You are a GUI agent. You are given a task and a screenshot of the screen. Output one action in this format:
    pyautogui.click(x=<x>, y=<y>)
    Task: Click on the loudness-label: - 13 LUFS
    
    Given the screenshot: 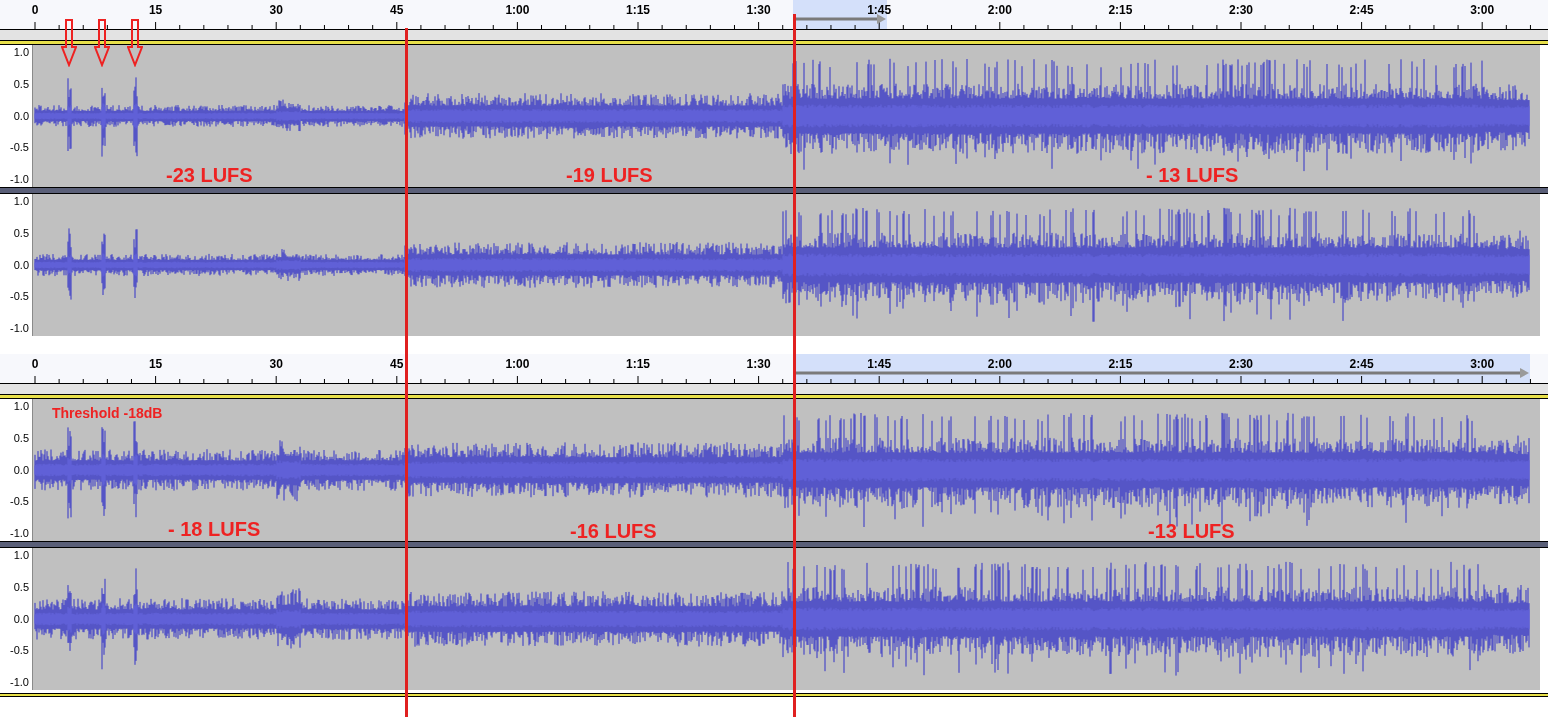 What is the action you would take?
    pyautogui.click(x=1192, y=175)
    